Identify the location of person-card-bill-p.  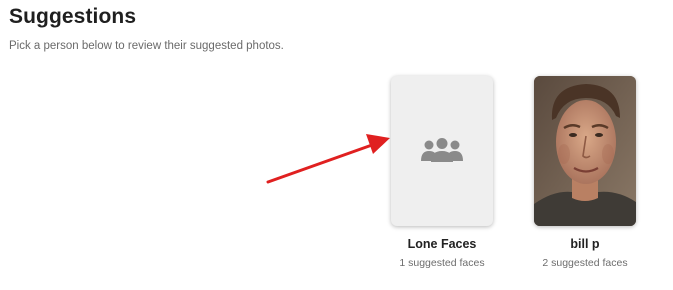
(585, 151).